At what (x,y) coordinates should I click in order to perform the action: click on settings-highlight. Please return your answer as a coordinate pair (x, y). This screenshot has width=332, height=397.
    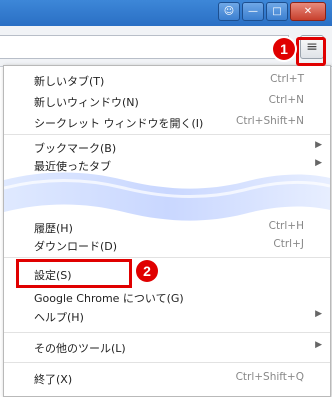
    Looking at the image, I should click on (74, 273).